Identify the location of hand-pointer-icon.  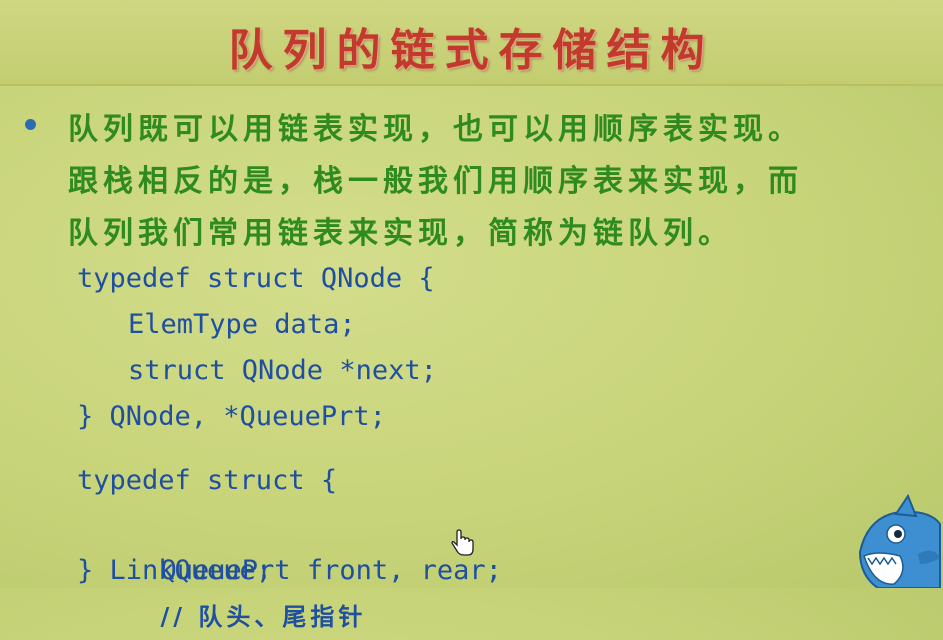
(462, 542).